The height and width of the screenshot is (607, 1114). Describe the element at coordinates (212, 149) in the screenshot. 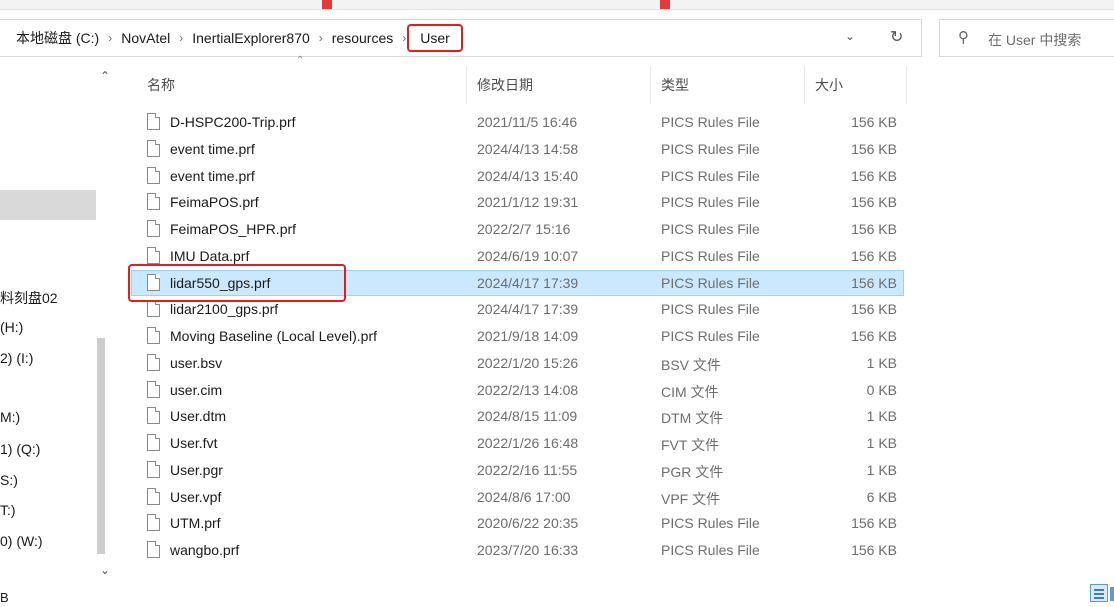

I see `file-name: event time.prf` at that location.